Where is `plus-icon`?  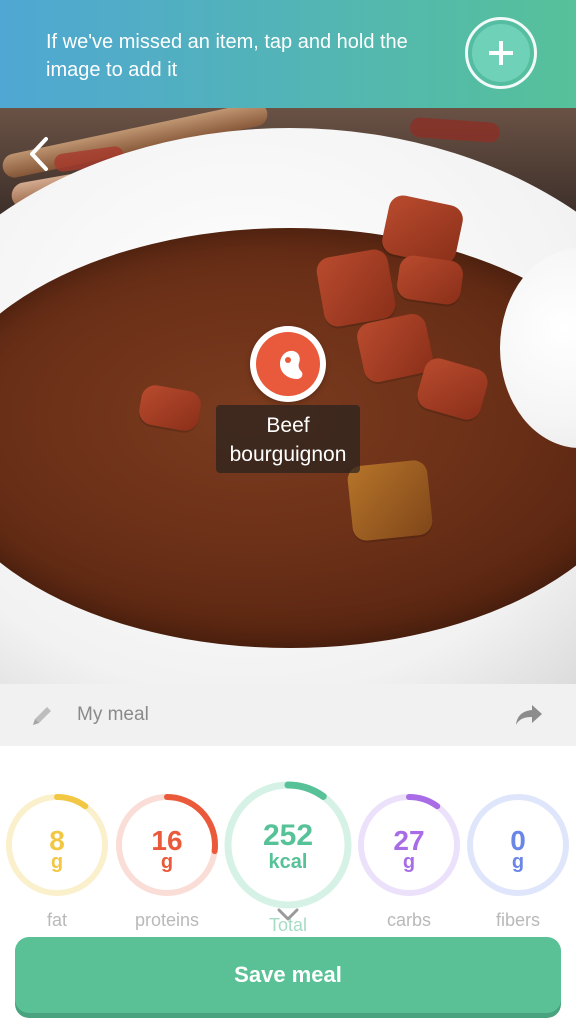 plus-icon is located at coordinates (501, 53).